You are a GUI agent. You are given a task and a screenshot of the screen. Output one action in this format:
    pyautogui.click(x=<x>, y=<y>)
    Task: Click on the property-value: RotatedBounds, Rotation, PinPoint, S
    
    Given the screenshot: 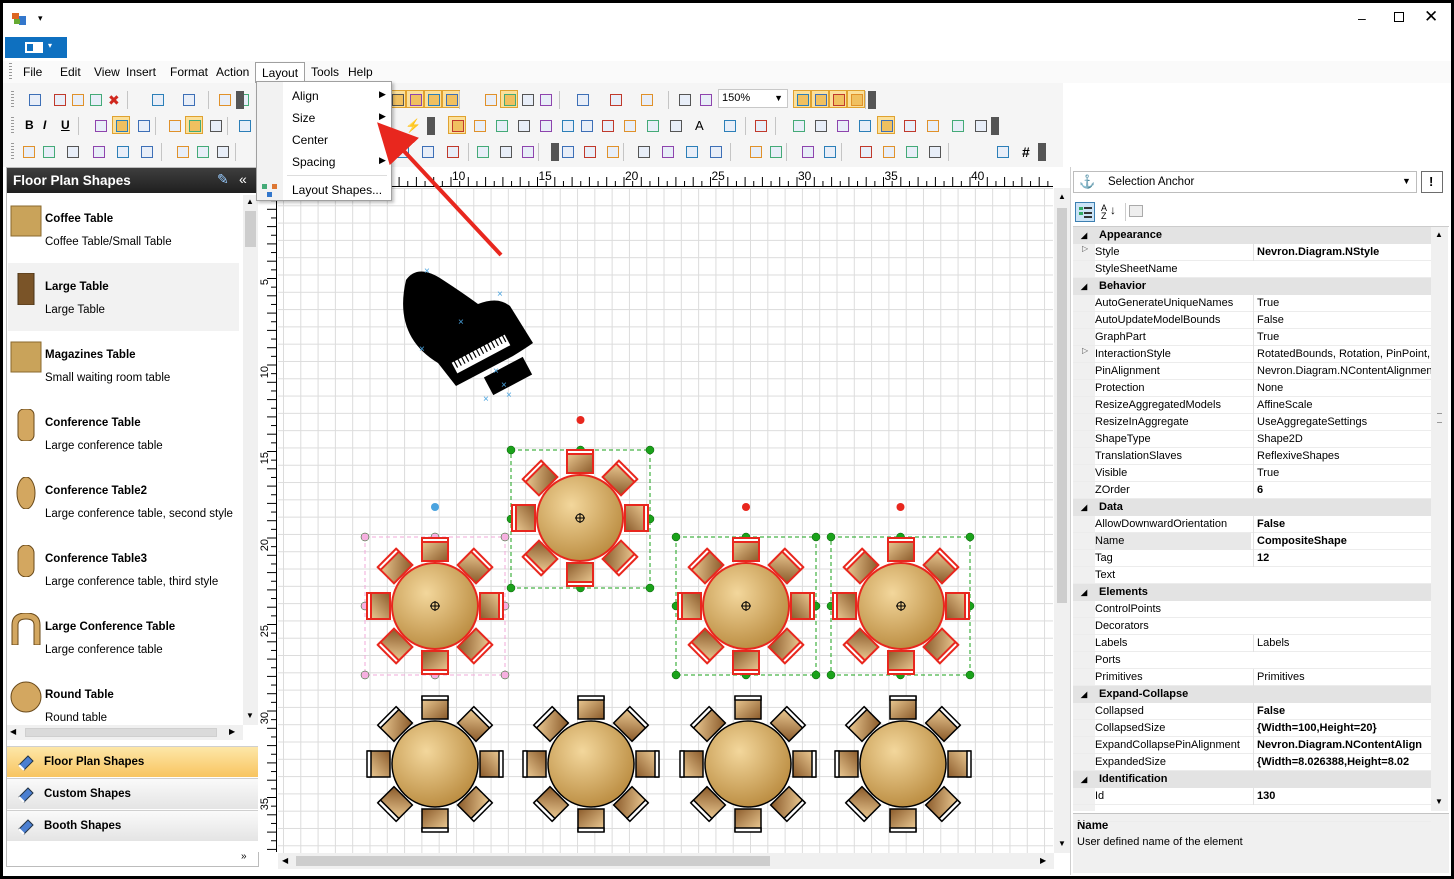 What is the action you would take?
    pyautogui.click(x=1342, y=354)
    